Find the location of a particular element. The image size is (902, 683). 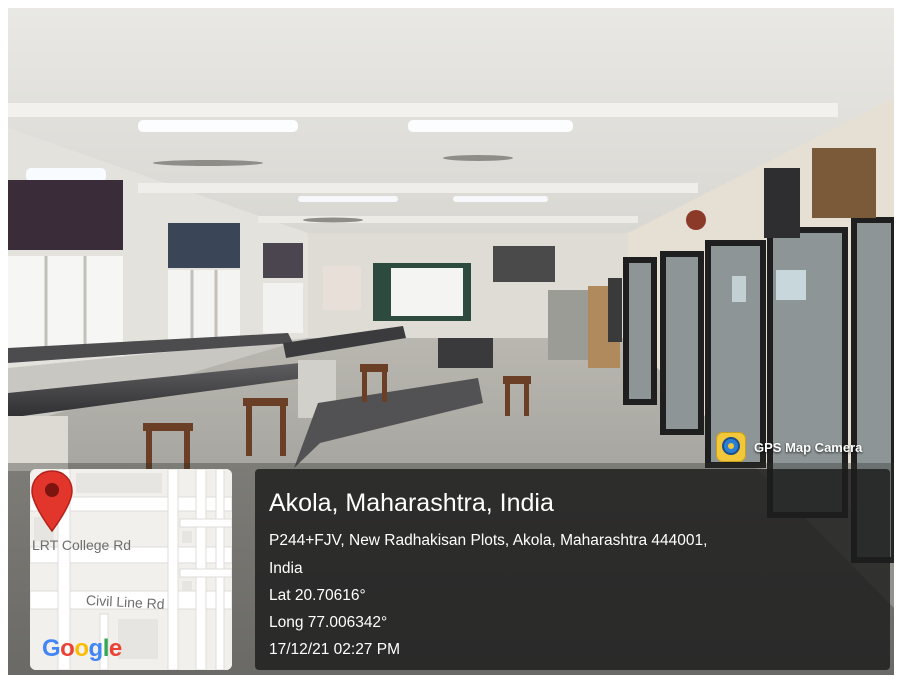

longitude: Long 77.006342° is located at coordinates (328, 622).